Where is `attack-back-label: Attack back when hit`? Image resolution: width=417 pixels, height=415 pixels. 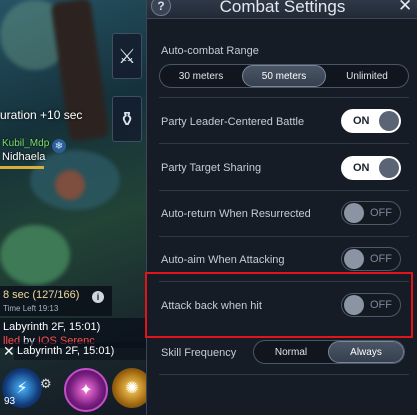
attack-back-label: Attack back when hit is located at coordinates (211, 306).